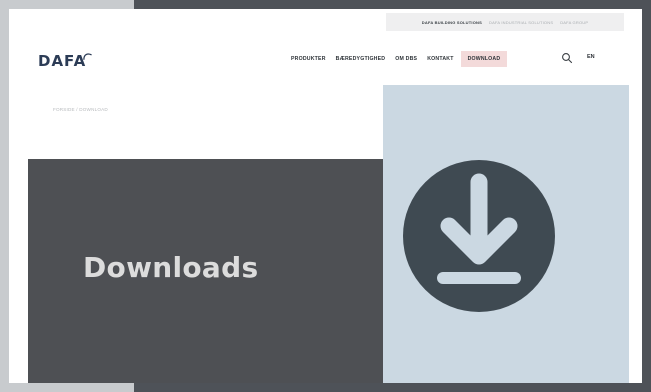 Image resolution: width=651 pixels, height=392 pixels. Describe the element at coordinates (574, 22) in the screenshot. I see `topbar-link-dafa-group: DAFA GROUP` at that location.